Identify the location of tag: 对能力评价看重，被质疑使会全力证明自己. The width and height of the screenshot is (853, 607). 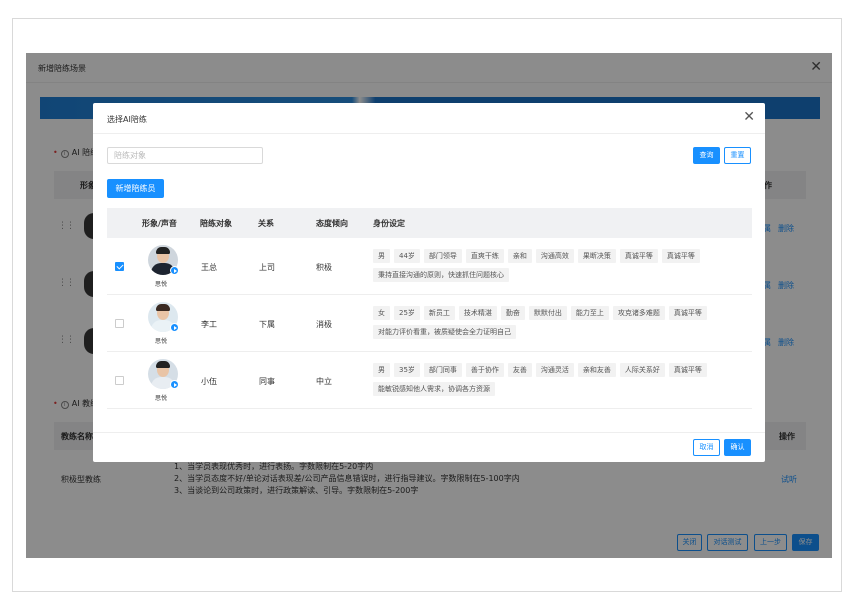
(444, 332).